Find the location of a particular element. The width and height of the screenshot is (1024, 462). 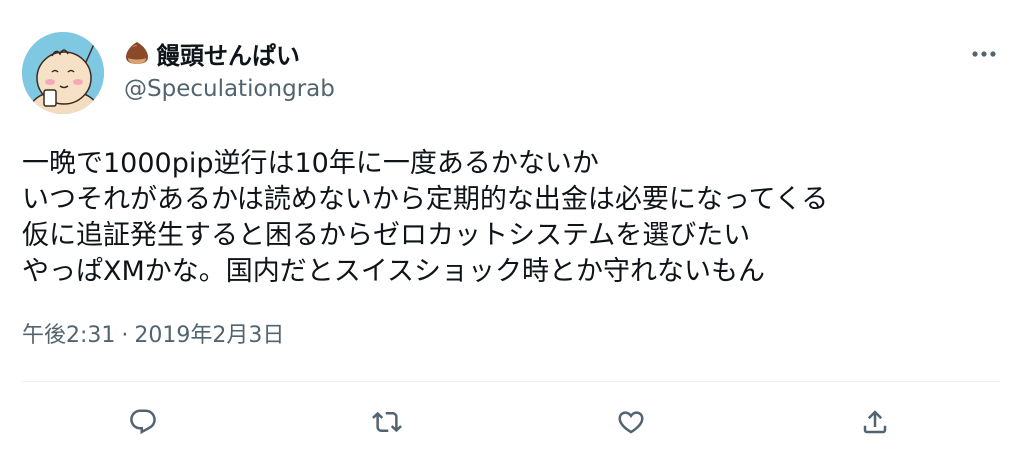

user-handle: @Speculationgrab is located at coordinates (229, 89).